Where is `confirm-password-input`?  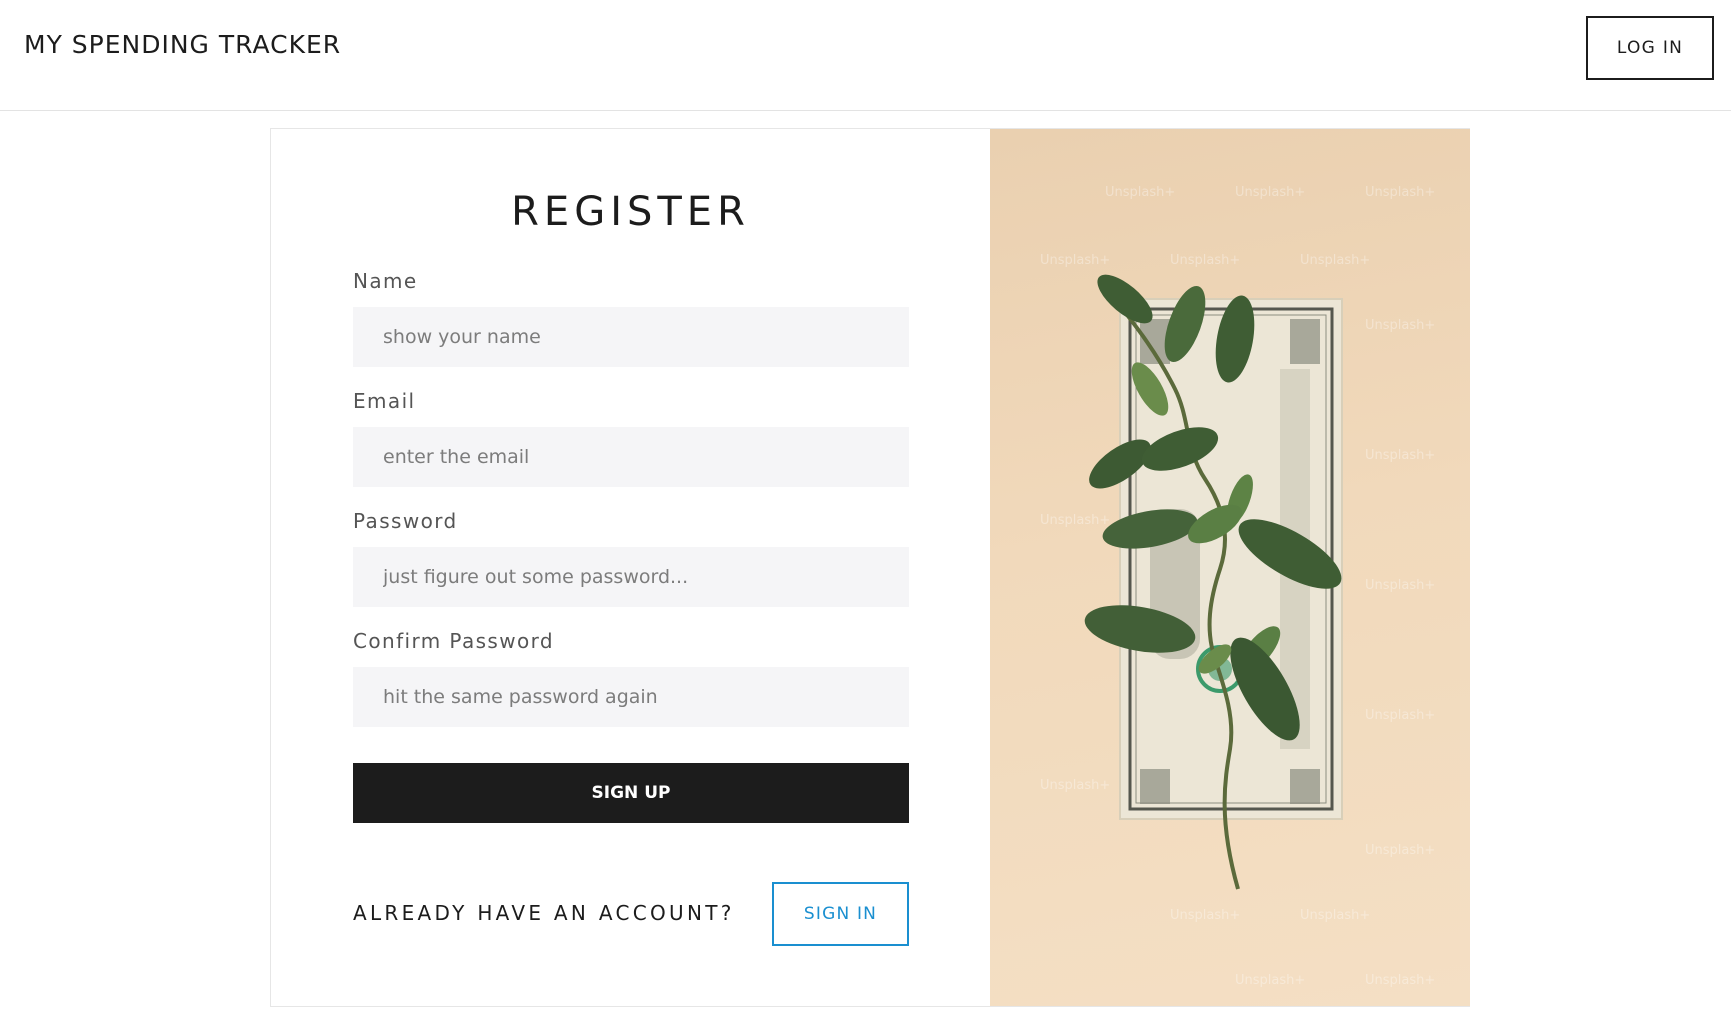
confirm-password-input is located at coordinates (631, 697).